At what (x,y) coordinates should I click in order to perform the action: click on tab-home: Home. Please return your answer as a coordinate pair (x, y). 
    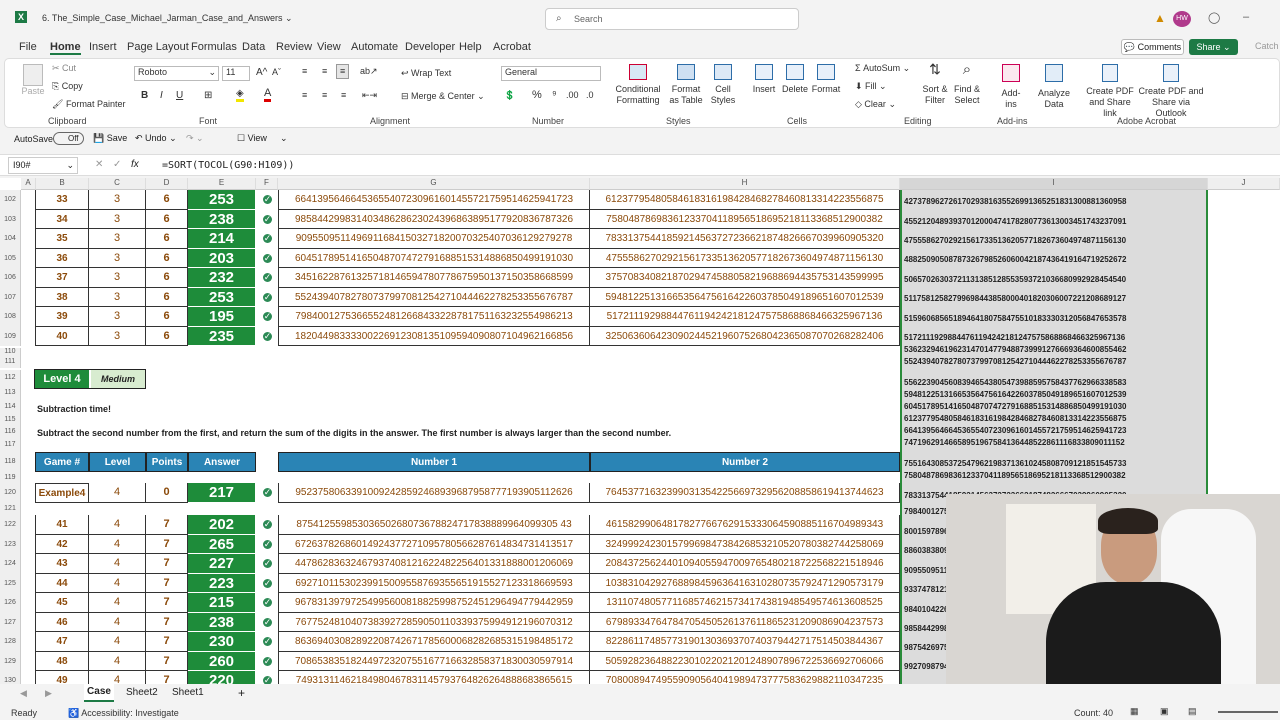
    Looking at the image, I should click on (65, 48).